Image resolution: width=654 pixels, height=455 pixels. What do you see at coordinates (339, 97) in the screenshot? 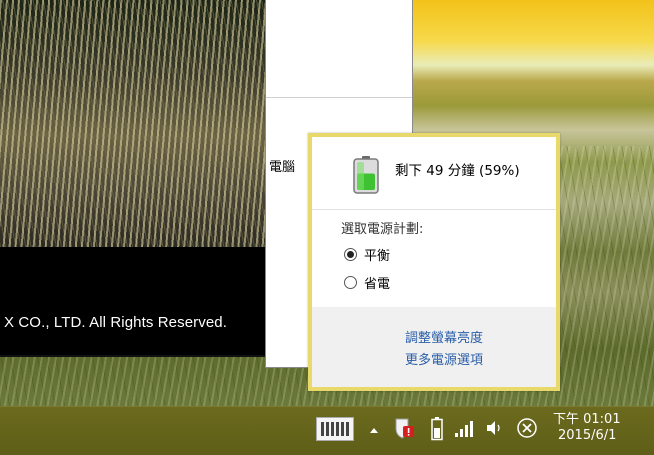
I see `window-divider` at bounding box center [339, 97].